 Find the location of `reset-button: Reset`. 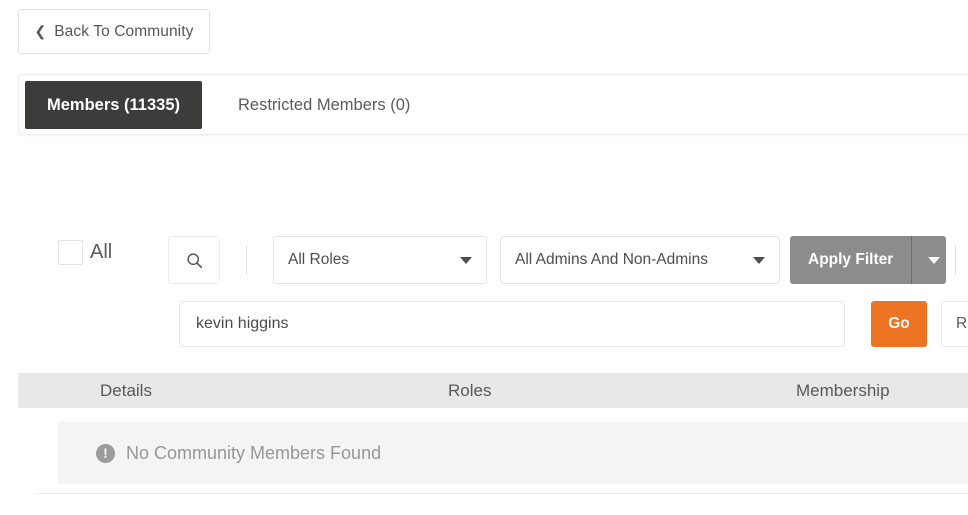

reset-button: Reset is located at coordinates (954, 324).